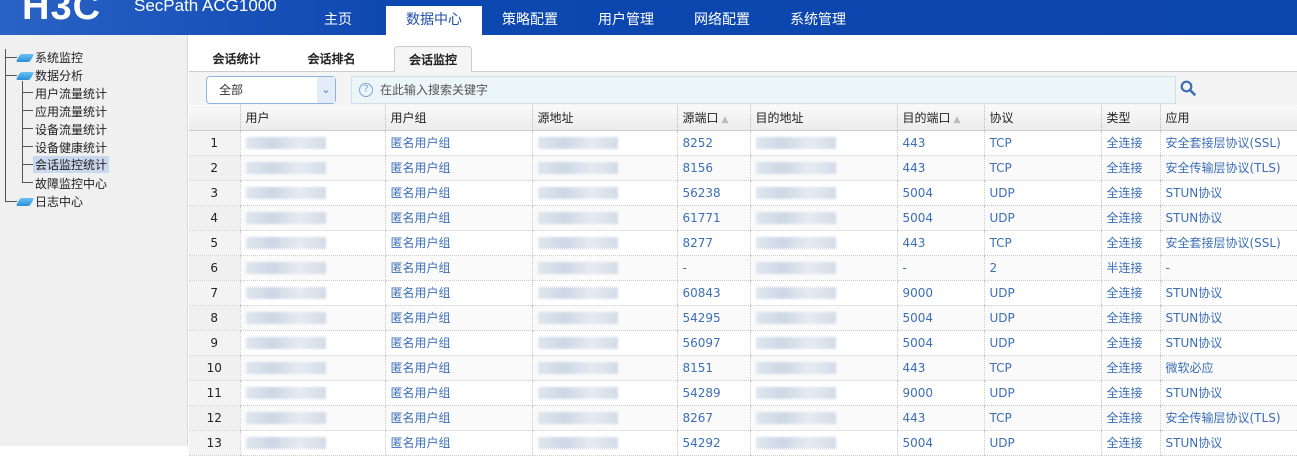 The height and width of the screenshot is (456, 1297). Describe the element at coordinates (71, 147) in the screenshot. I see `sidebar-item-device-health: 设备健康统计` at that location.